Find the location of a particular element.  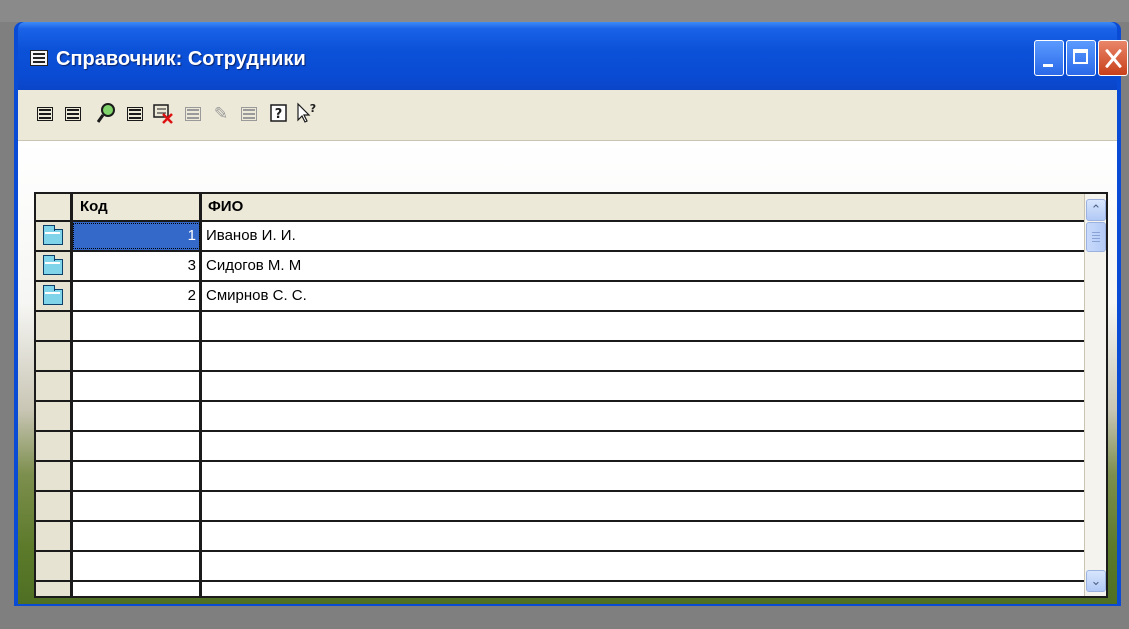

move-icon: ✎ is located at coordinates (221, 114).